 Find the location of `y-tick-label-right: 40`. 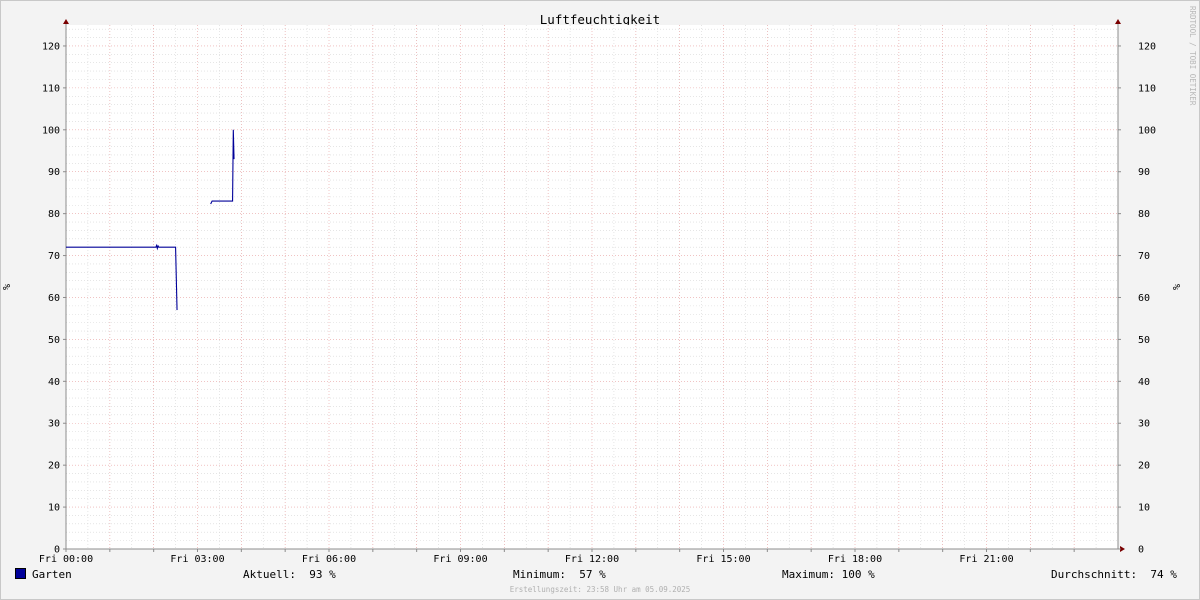

y-tick-label-right: 40 is located at coordinates (1144, 382).